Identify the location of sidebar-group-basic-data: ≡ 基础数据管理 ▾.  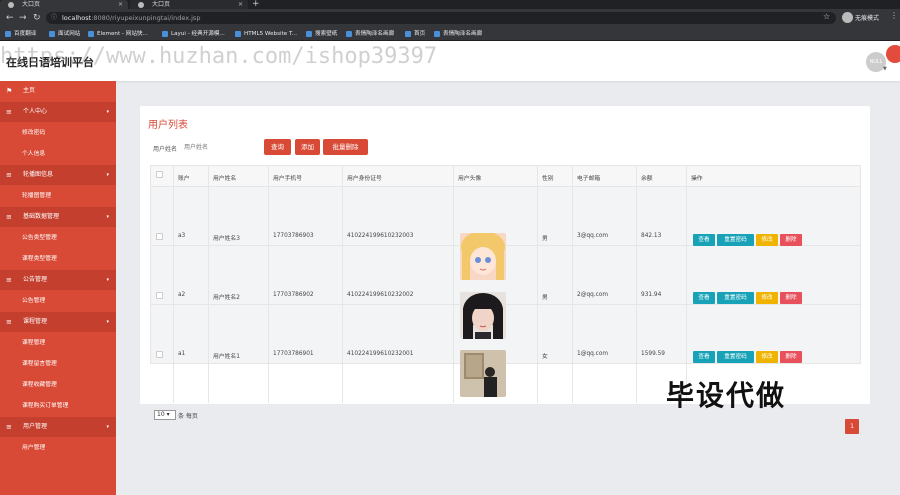
(58, 217).